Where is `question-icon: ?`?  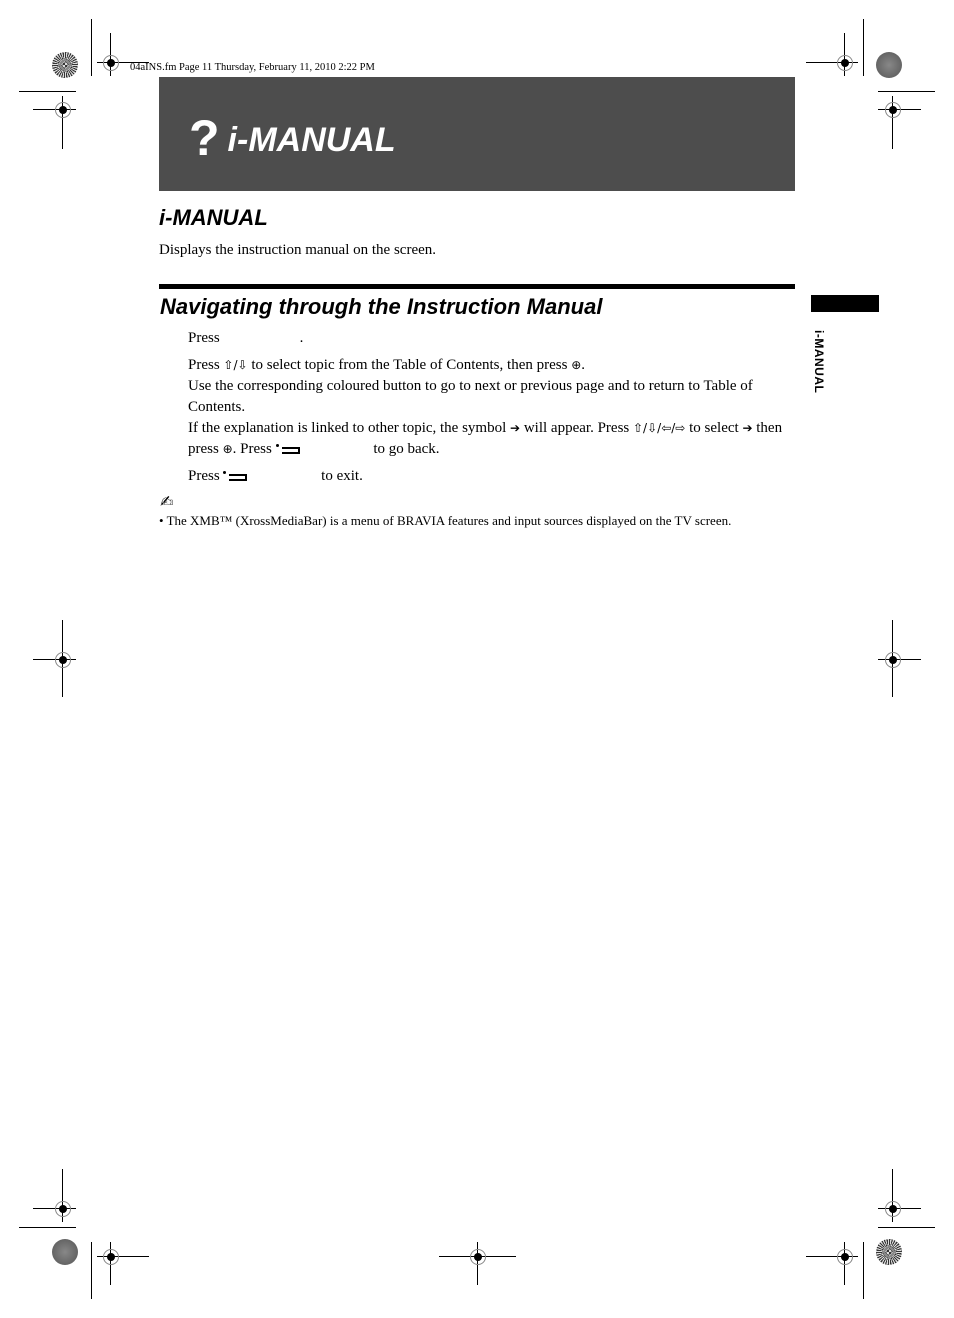 question-icon: ? is located at coordinates (204, 138).